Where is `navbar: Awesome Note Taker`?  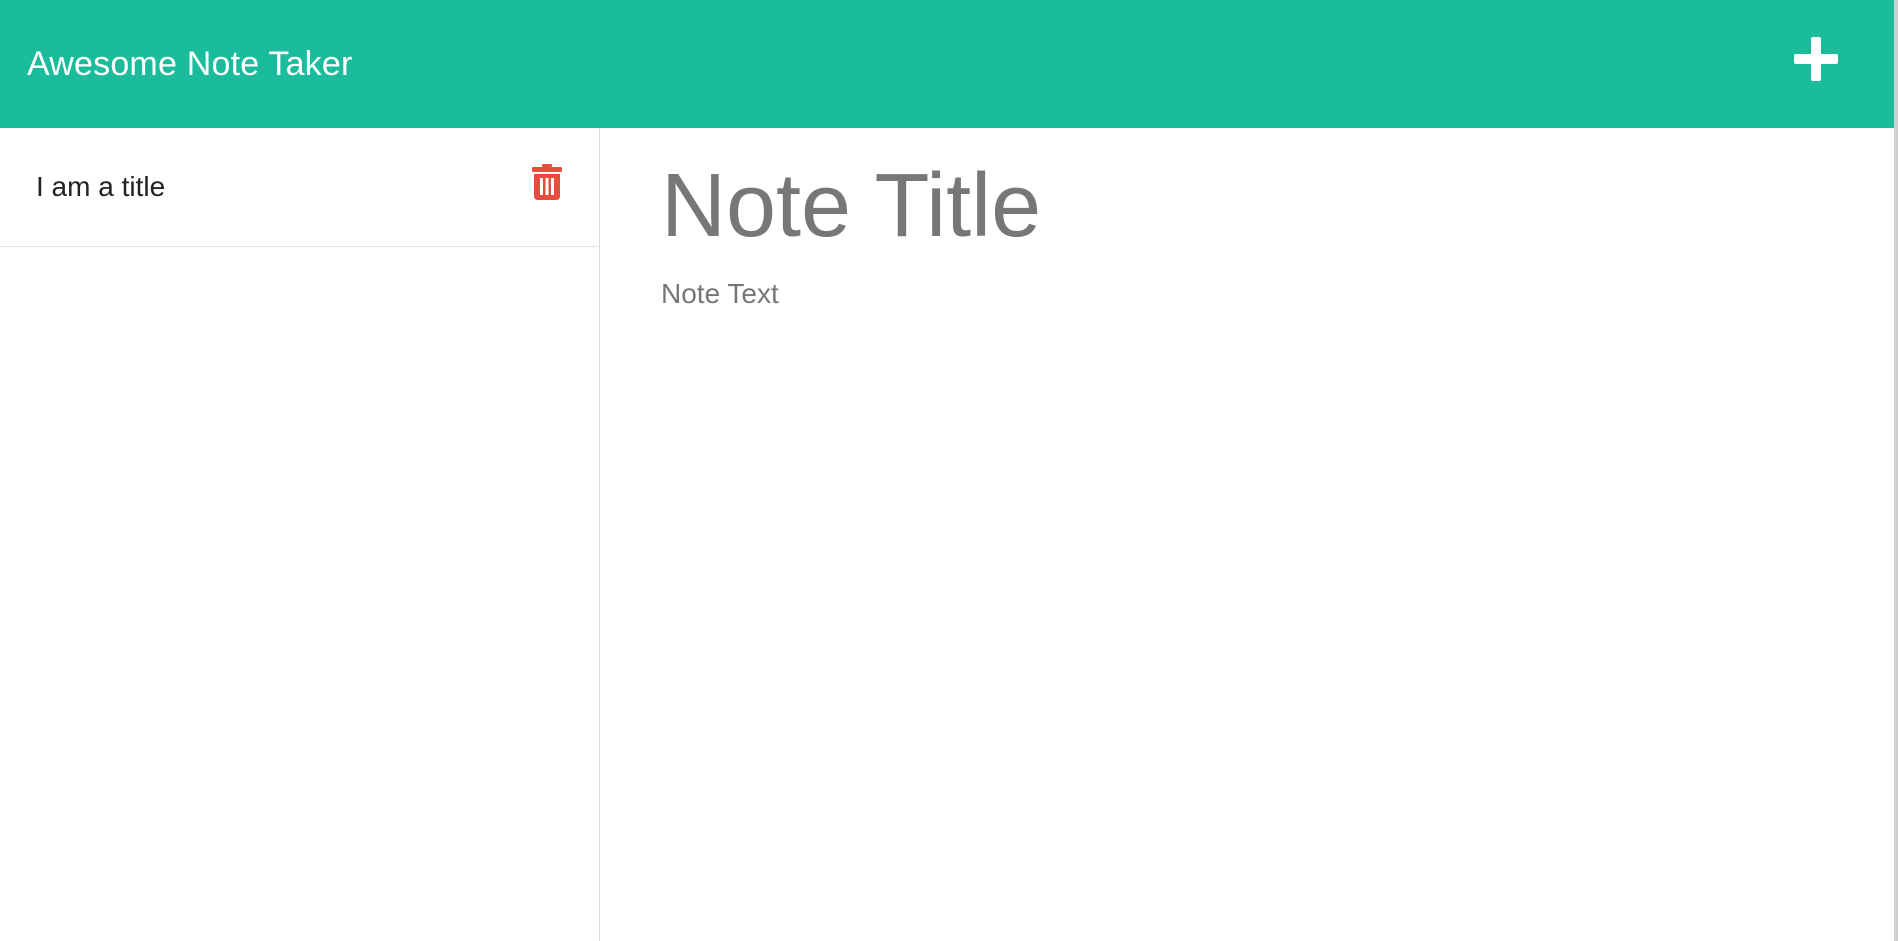
navbar: Awesome Note Taker is located at coordinates (947, 64).